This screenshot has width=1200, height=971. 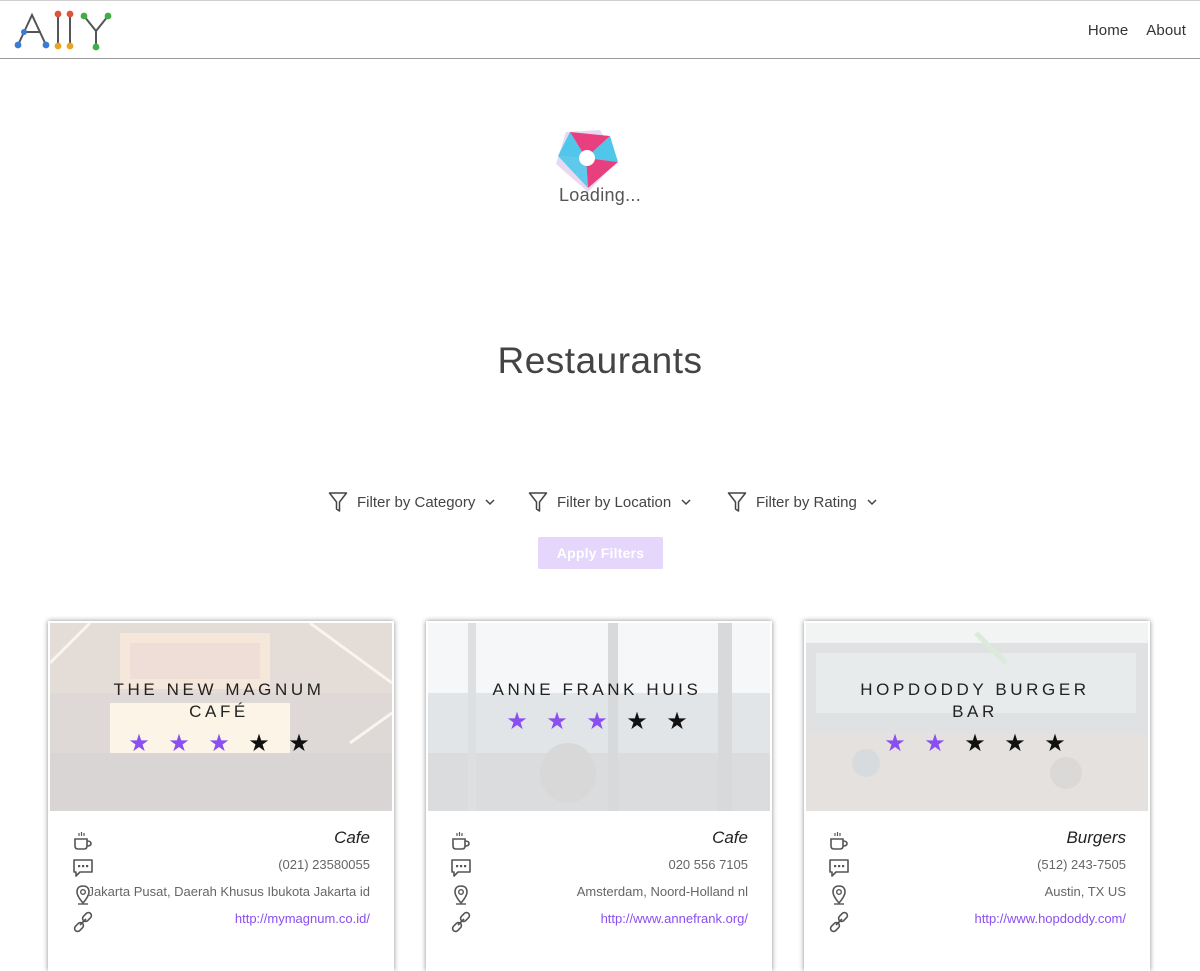 I want to click on nav-home-link: Home, so click(x=1108, y=30).